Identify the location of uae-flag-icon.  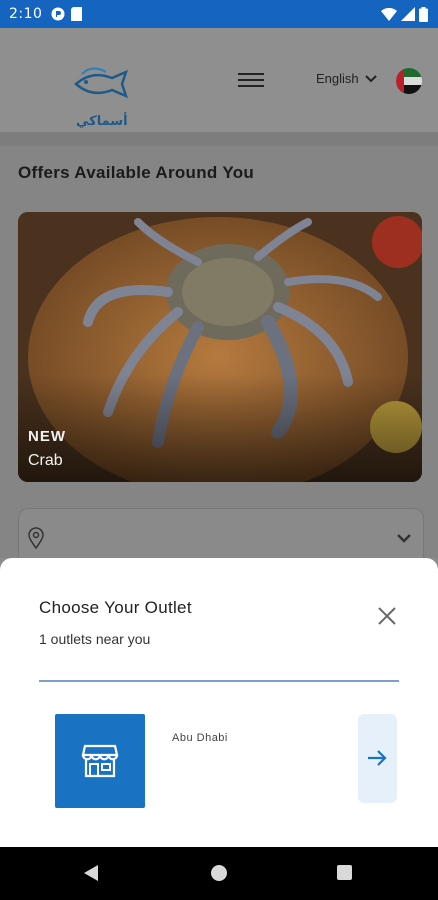
(409, 81).